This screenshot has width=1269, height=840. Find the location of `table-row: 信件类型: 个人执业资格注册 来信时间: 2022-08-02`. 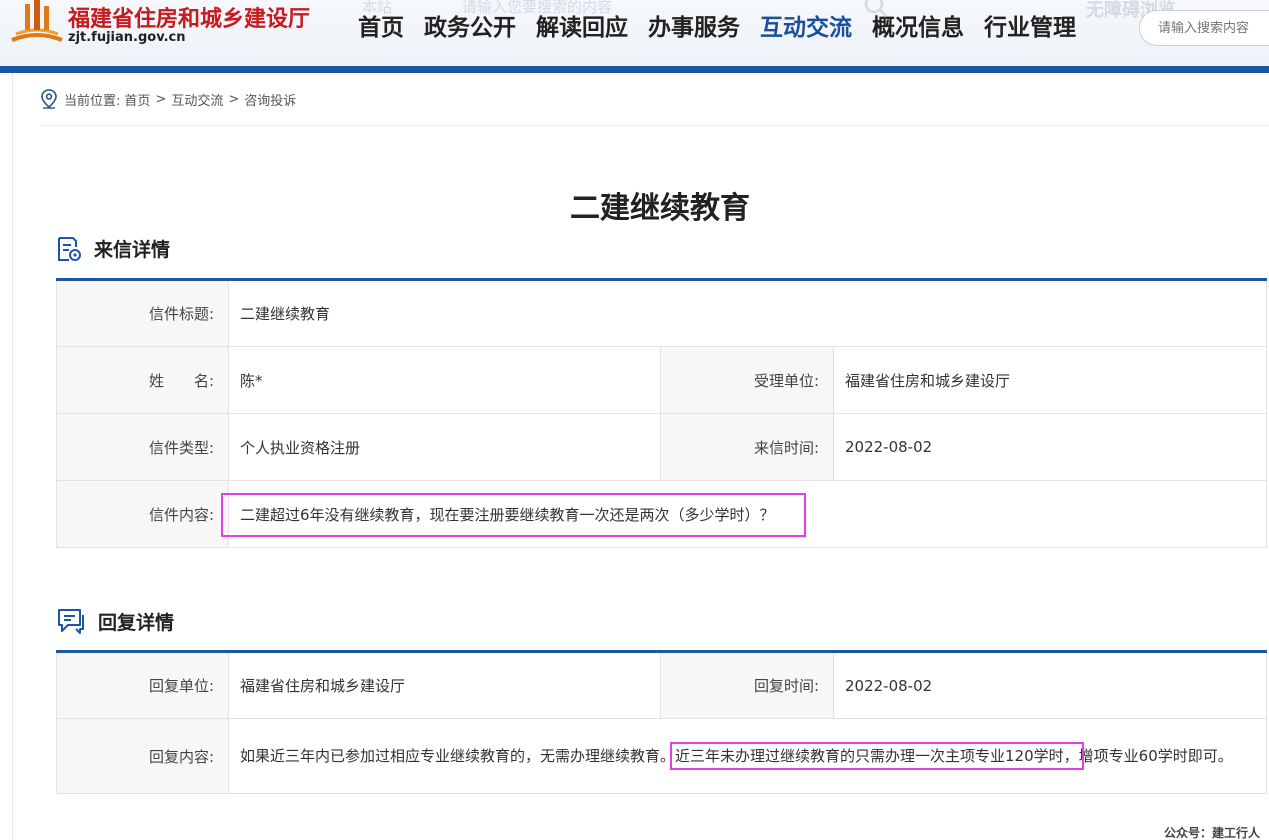

table-row: 信件类型: 个人执业资格注册 来信时间: 2022-08-02 is located at coordinates (662, 447).